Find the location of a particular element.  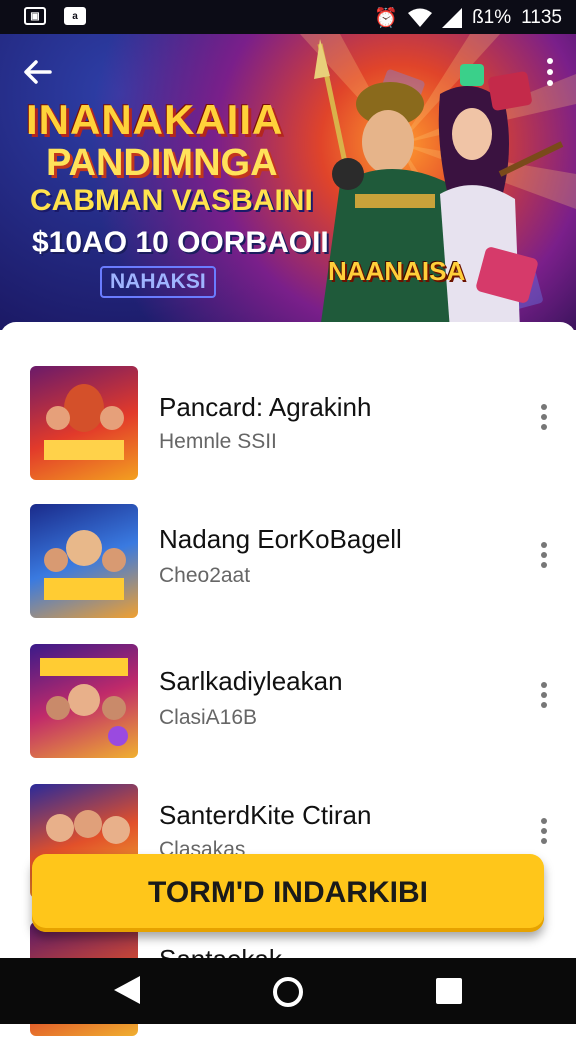

hero-title-line-2: PANDIMNGA is located at coordinates (162, 163).